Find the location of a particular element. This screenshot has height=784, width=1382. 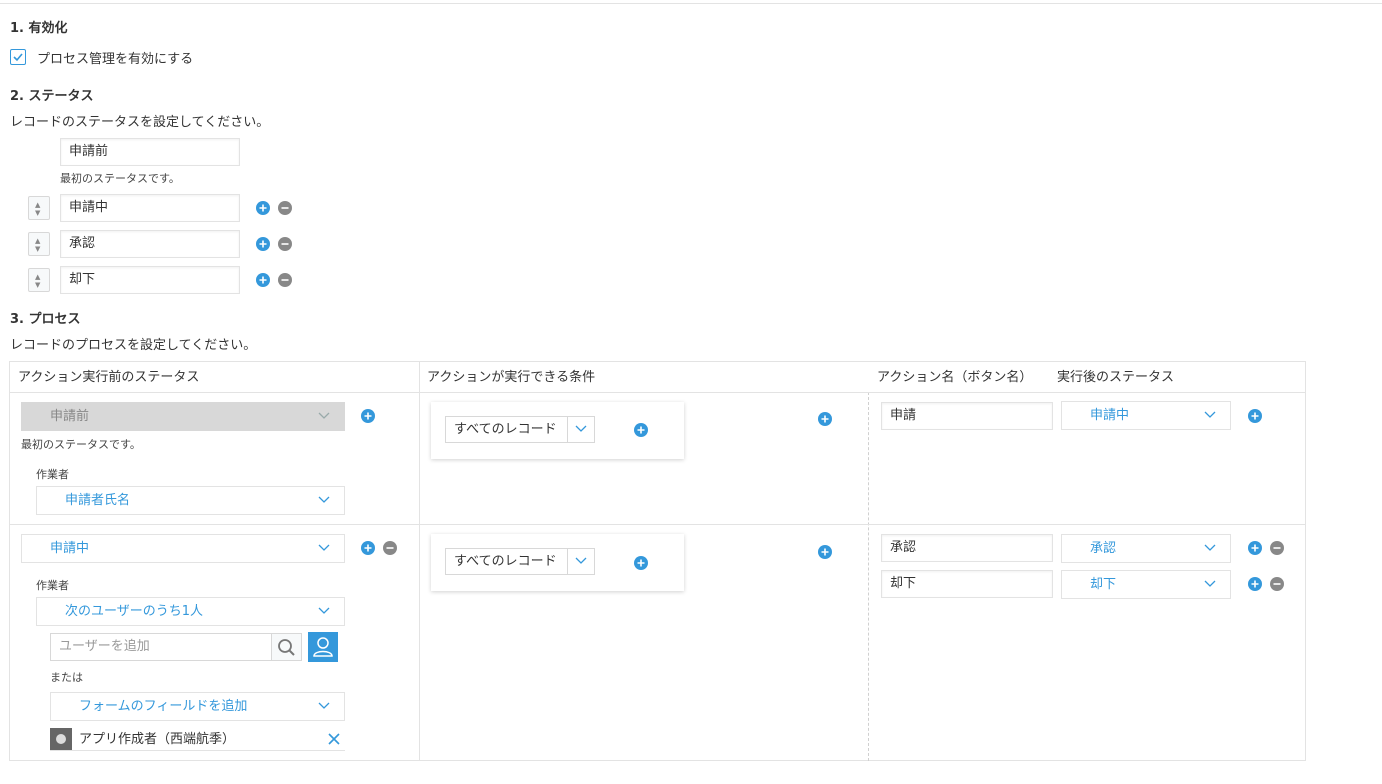

search-icon is located at coordinates (286, 647).